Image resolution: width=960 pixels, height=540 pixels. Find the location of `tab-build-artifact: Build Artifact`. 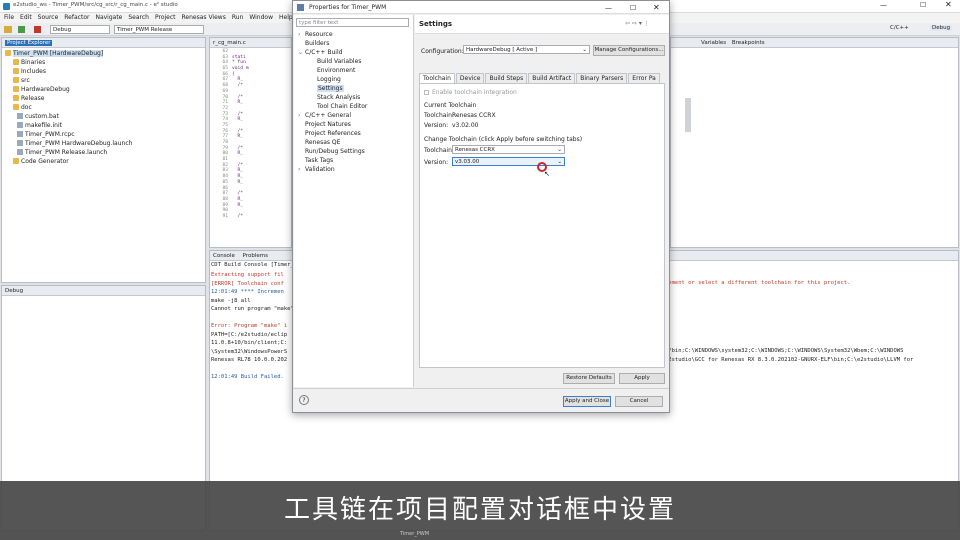

tab-build-artifact: Build Artifact is located at coordinates (552, 78).